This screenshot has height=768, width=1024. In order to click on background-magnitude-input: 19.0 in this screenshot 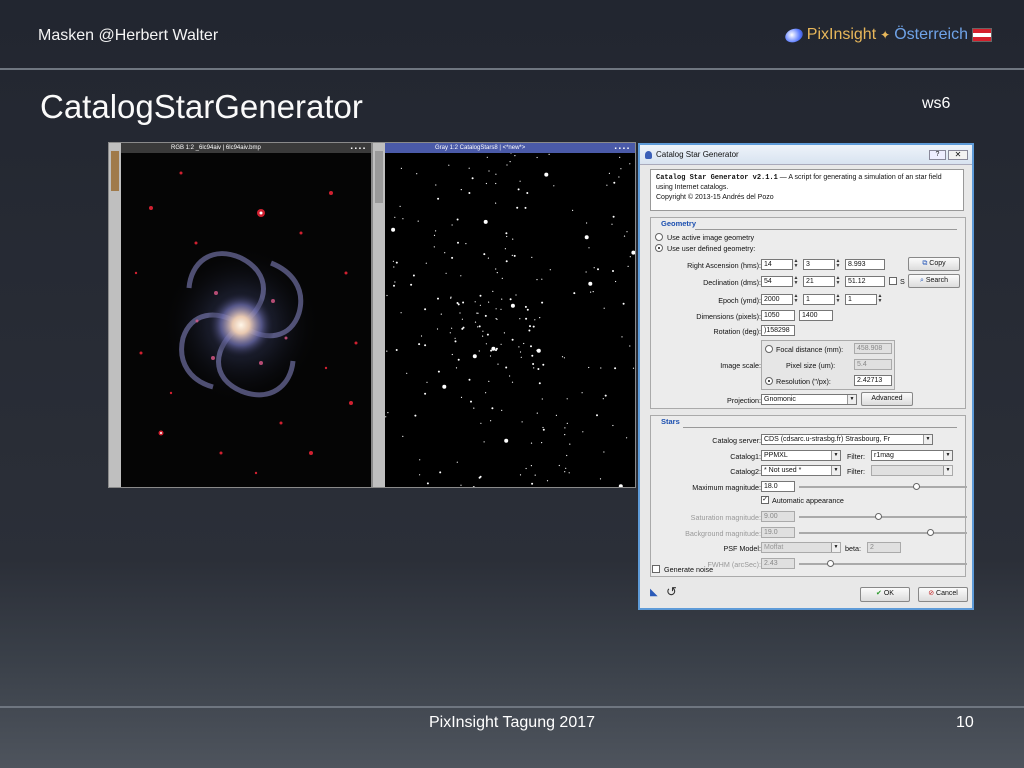, I will do `click(778, 532)`.